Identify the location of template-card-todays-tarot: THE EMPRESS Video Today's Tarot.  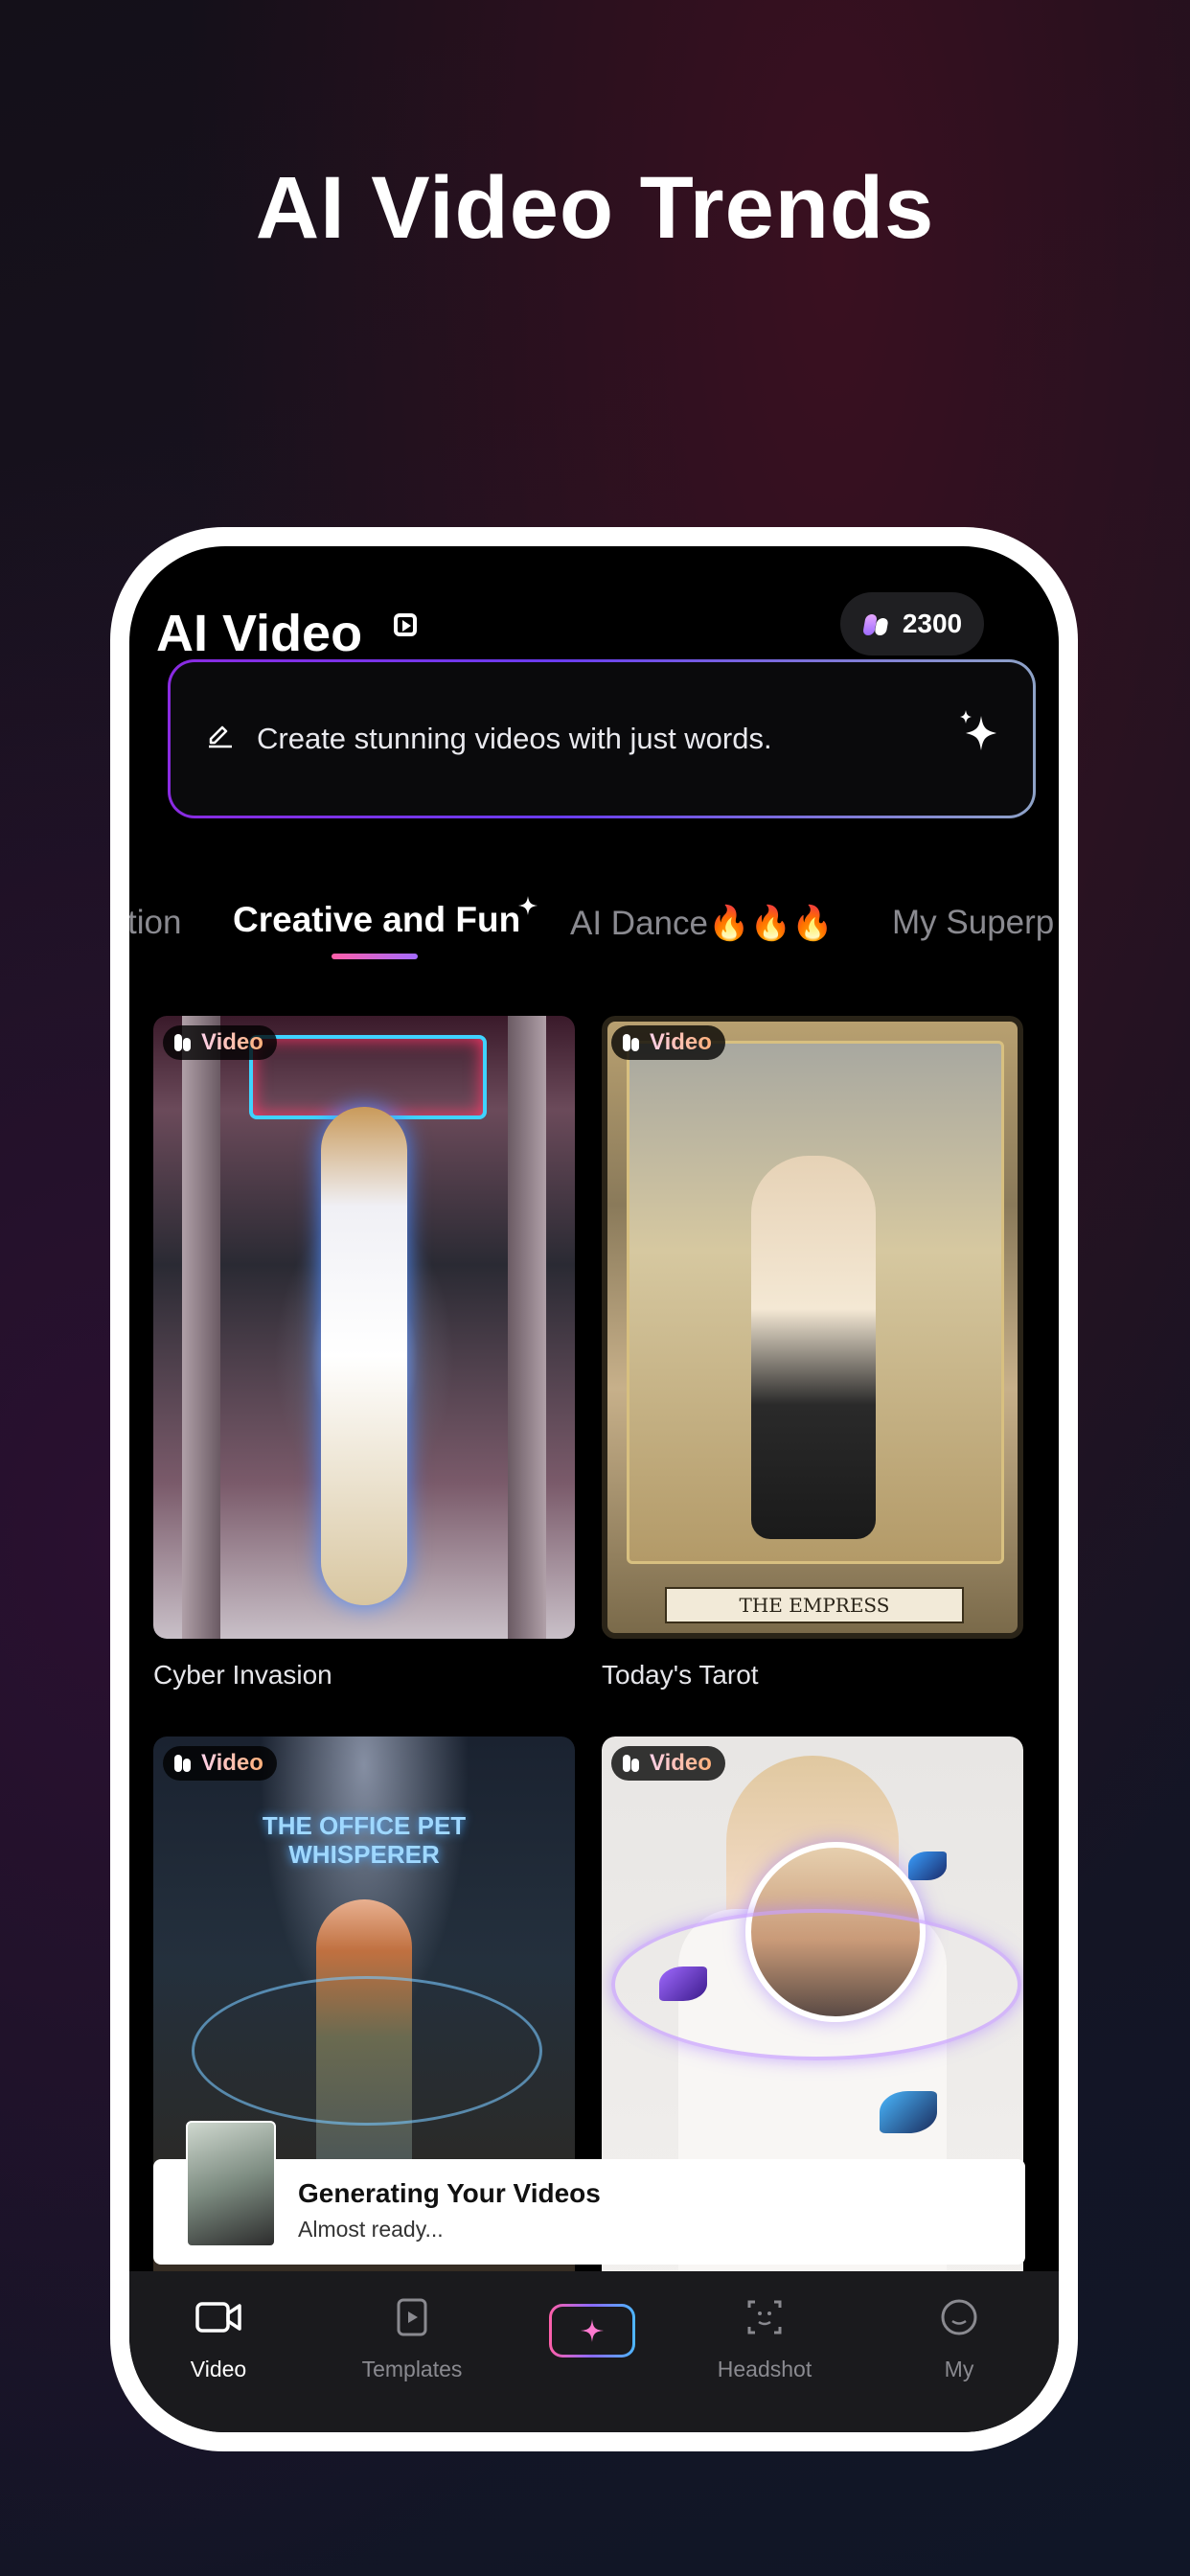
(812, 1361).